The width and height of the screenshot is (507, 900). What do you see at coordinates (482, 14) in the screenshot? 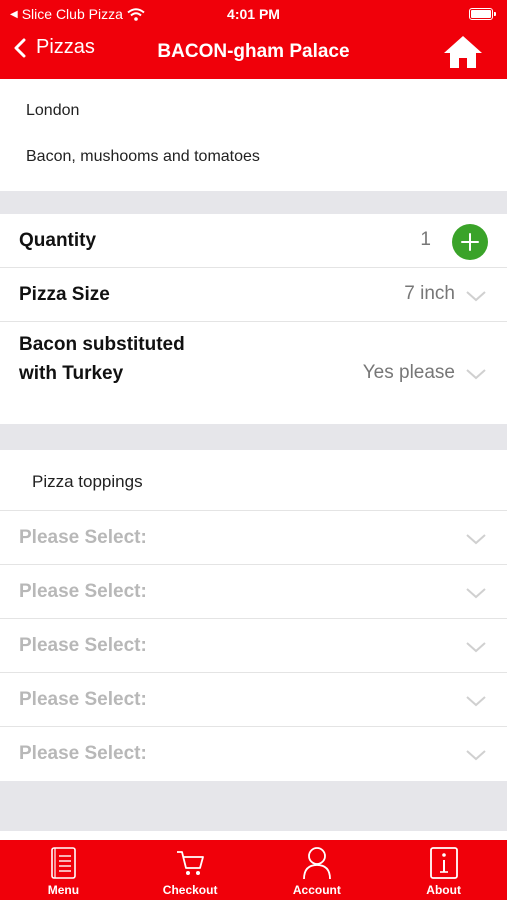
I see `battery-icon` at bounding box center [482, 14].